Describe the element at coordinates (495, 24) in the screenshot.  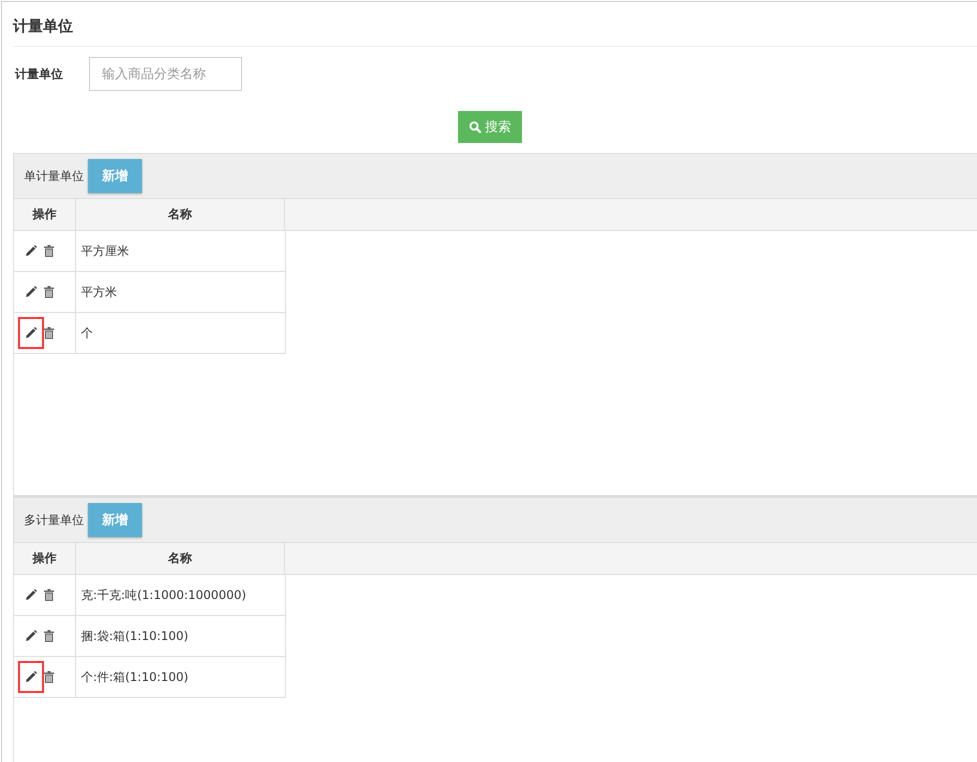
I see `page-title: 计量单位` at that location.